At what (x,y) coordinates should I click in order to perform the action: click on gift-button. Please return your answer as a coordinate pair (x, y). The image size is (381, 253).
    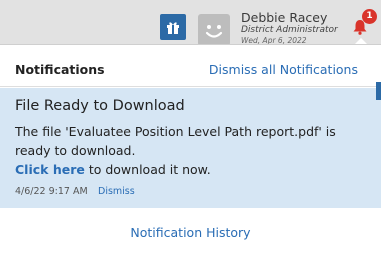
    Looking at the image, I should click on (173, 27).